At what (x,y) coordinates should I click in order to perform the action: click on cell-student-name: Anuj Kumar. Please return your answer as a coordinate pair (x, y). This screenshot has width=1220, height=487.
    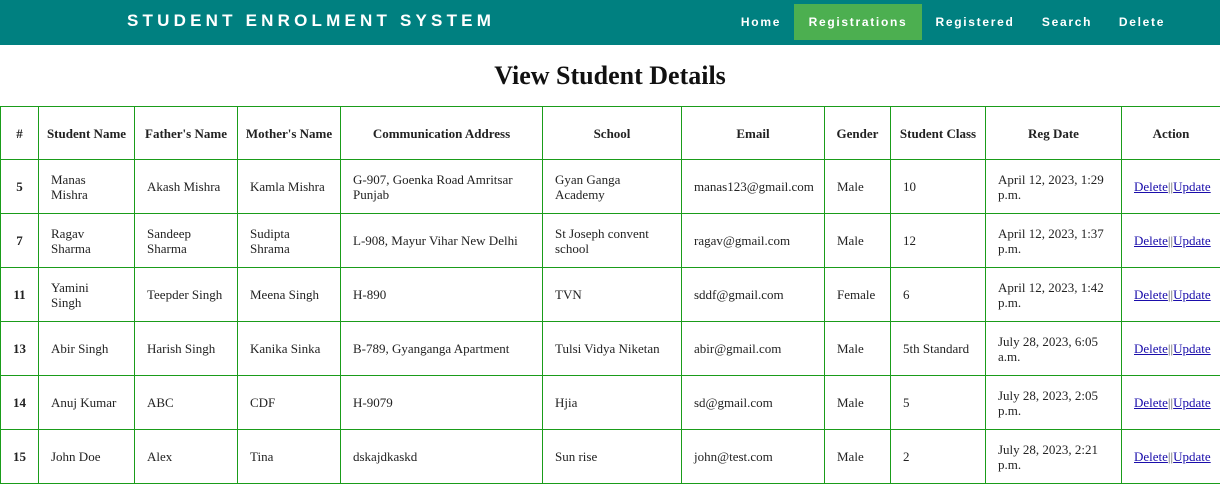
    Looking at the image, I should click on (86, 402).